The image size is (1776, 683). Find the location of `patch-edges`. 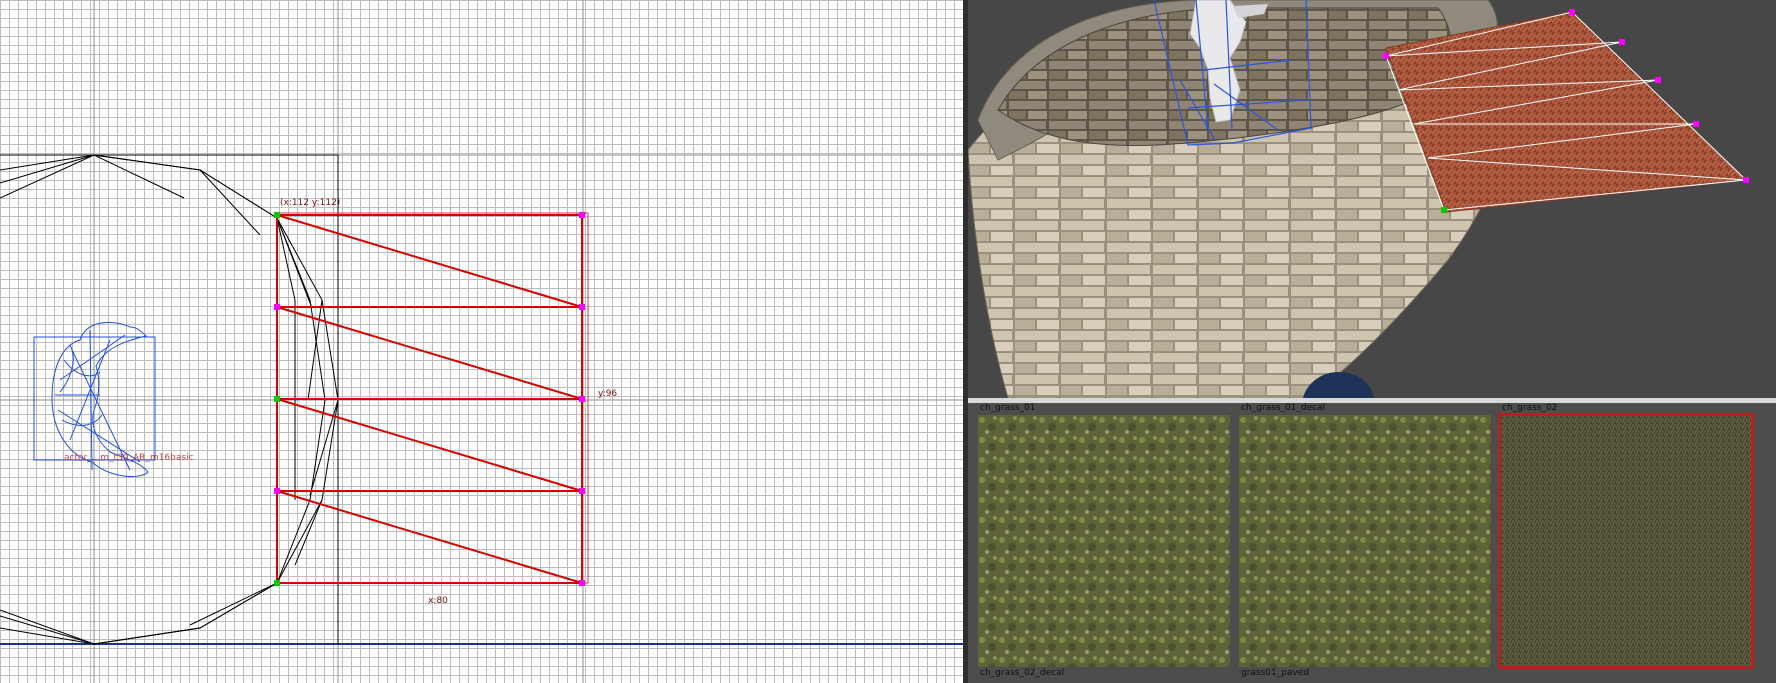

patch-edges is located at coordinates (429, 399).